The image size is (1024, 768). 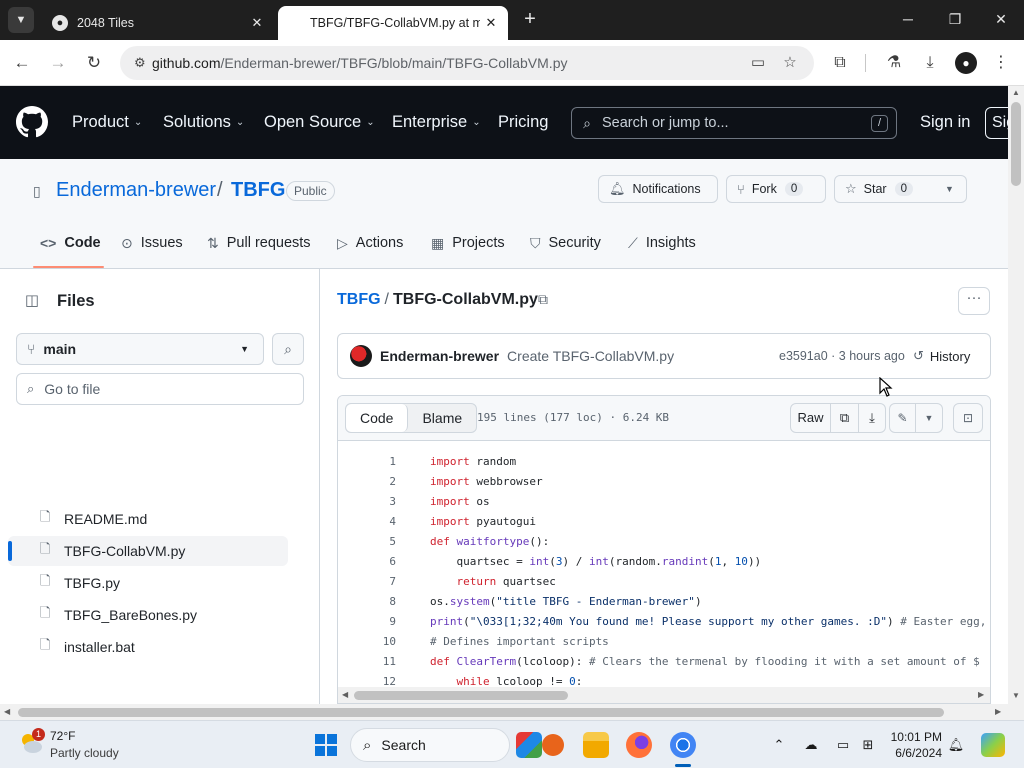 What do you see at coordinates (658, 189) in the screenshot?
I see `notifications-button: 🔔︎ Notifications` at bounding box center [658, 189].